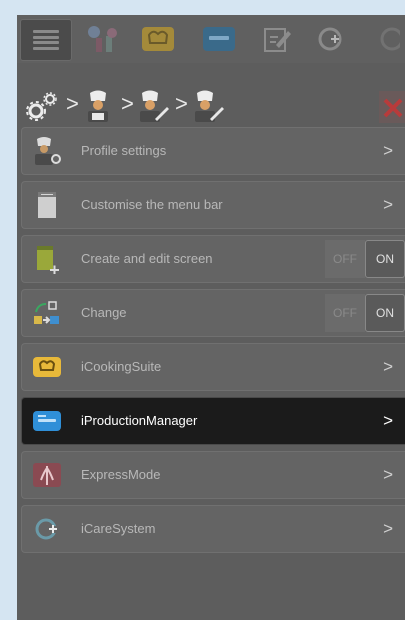 The width and height of the screenshot is (405, 620). Describe the element at coordinates (104, 312) in the screenshot. I see `menu-item-label: Change` at that location.